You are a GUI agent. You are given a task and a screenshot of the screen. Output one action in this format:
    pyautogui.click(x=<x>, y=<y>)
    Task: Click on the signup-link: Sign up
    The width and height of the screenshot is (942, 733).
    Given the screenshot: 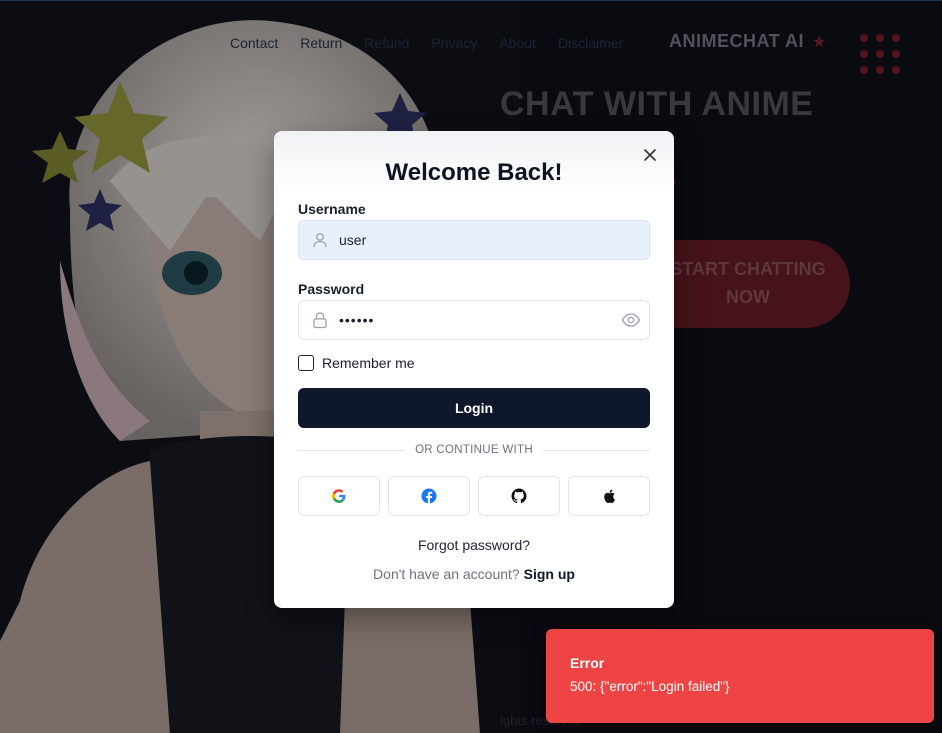 What is the action you would take?
    pyautogui.click(x=549, y=574)
    